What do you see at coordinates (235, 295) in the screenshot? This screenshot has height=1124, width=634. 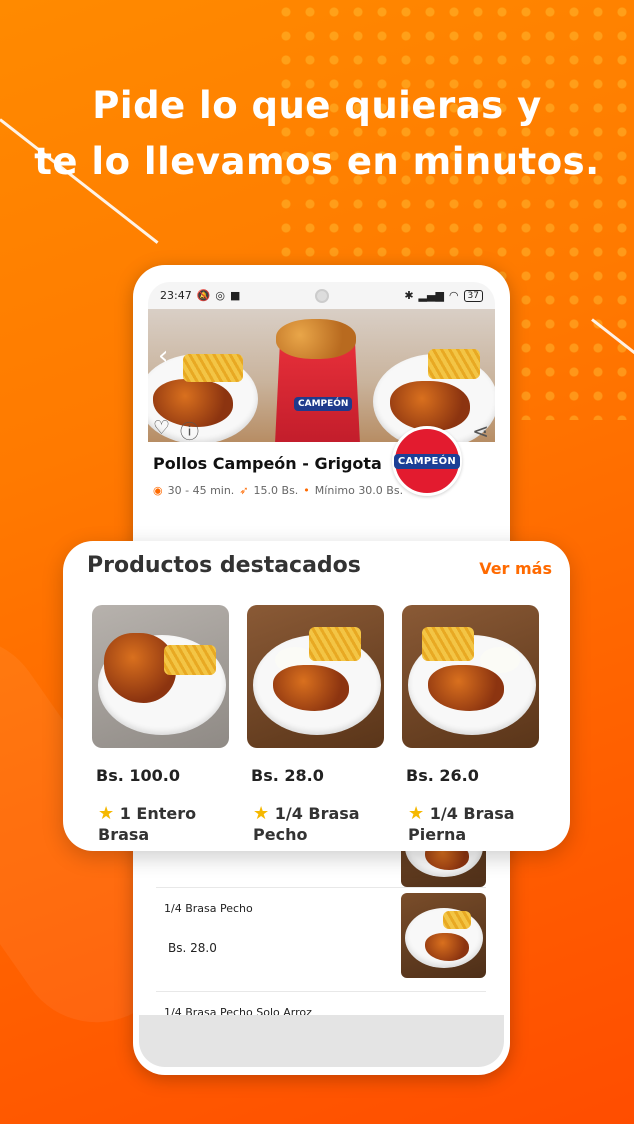 I see `video-icon: ■` at bounding box center [235, 295].